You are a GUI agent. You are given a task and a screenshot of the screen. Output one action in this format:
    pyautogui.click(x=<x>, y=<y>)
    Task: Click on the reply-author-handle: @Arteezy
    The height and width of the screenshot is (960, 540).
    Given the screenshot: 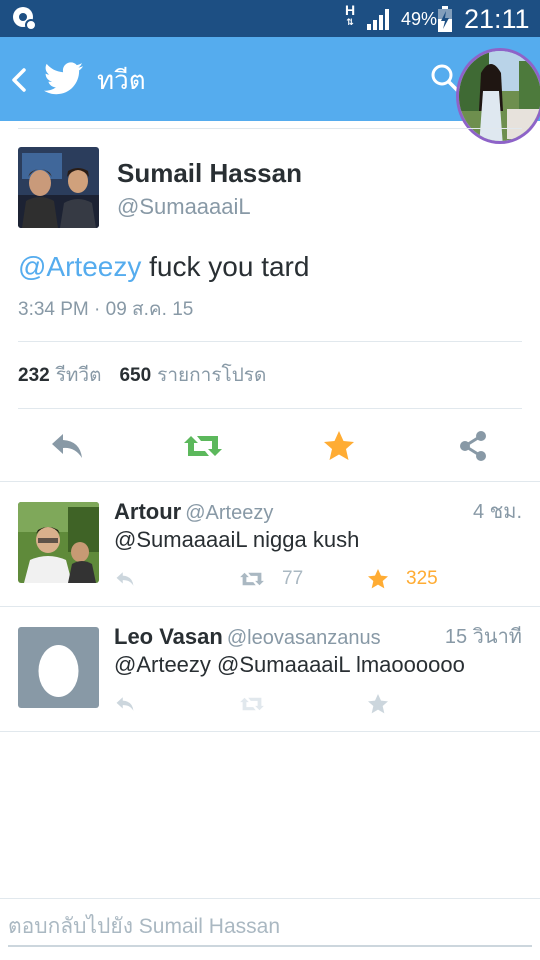 What is the action you would take?
    pyautogui.click(x=229, y=513)
    